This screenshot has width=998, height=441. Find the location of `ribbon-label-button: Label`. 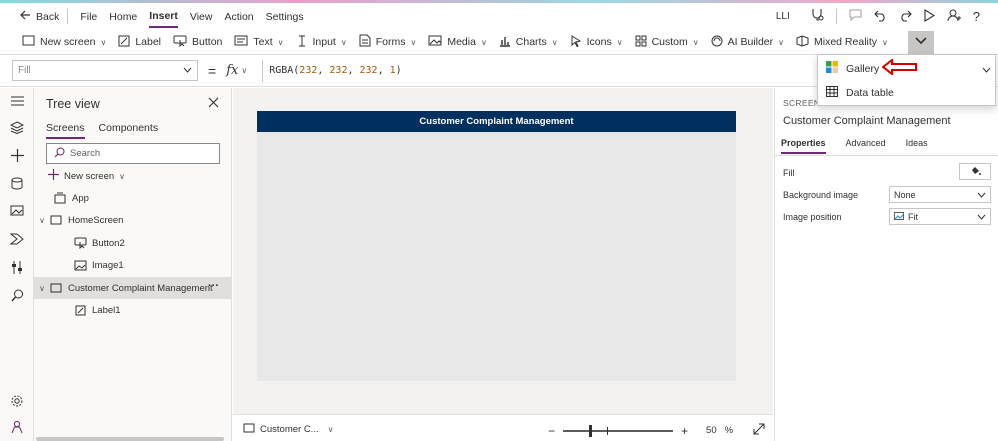

ribbon-label-button: Label is located at coordinates (139, 42).